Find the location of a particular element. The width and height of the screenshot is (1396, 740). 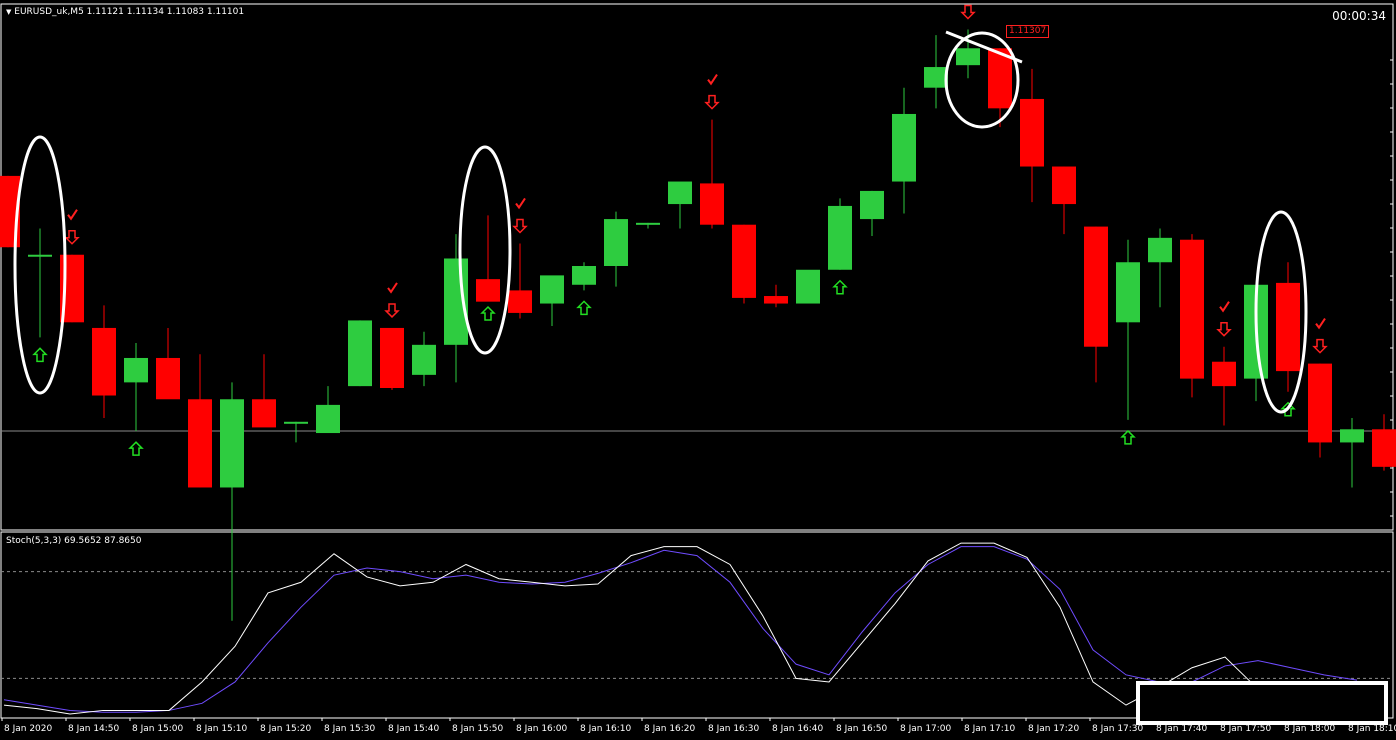

x-tick-label: 8 Jan 17:40 is located at coordinates (1182, 729).